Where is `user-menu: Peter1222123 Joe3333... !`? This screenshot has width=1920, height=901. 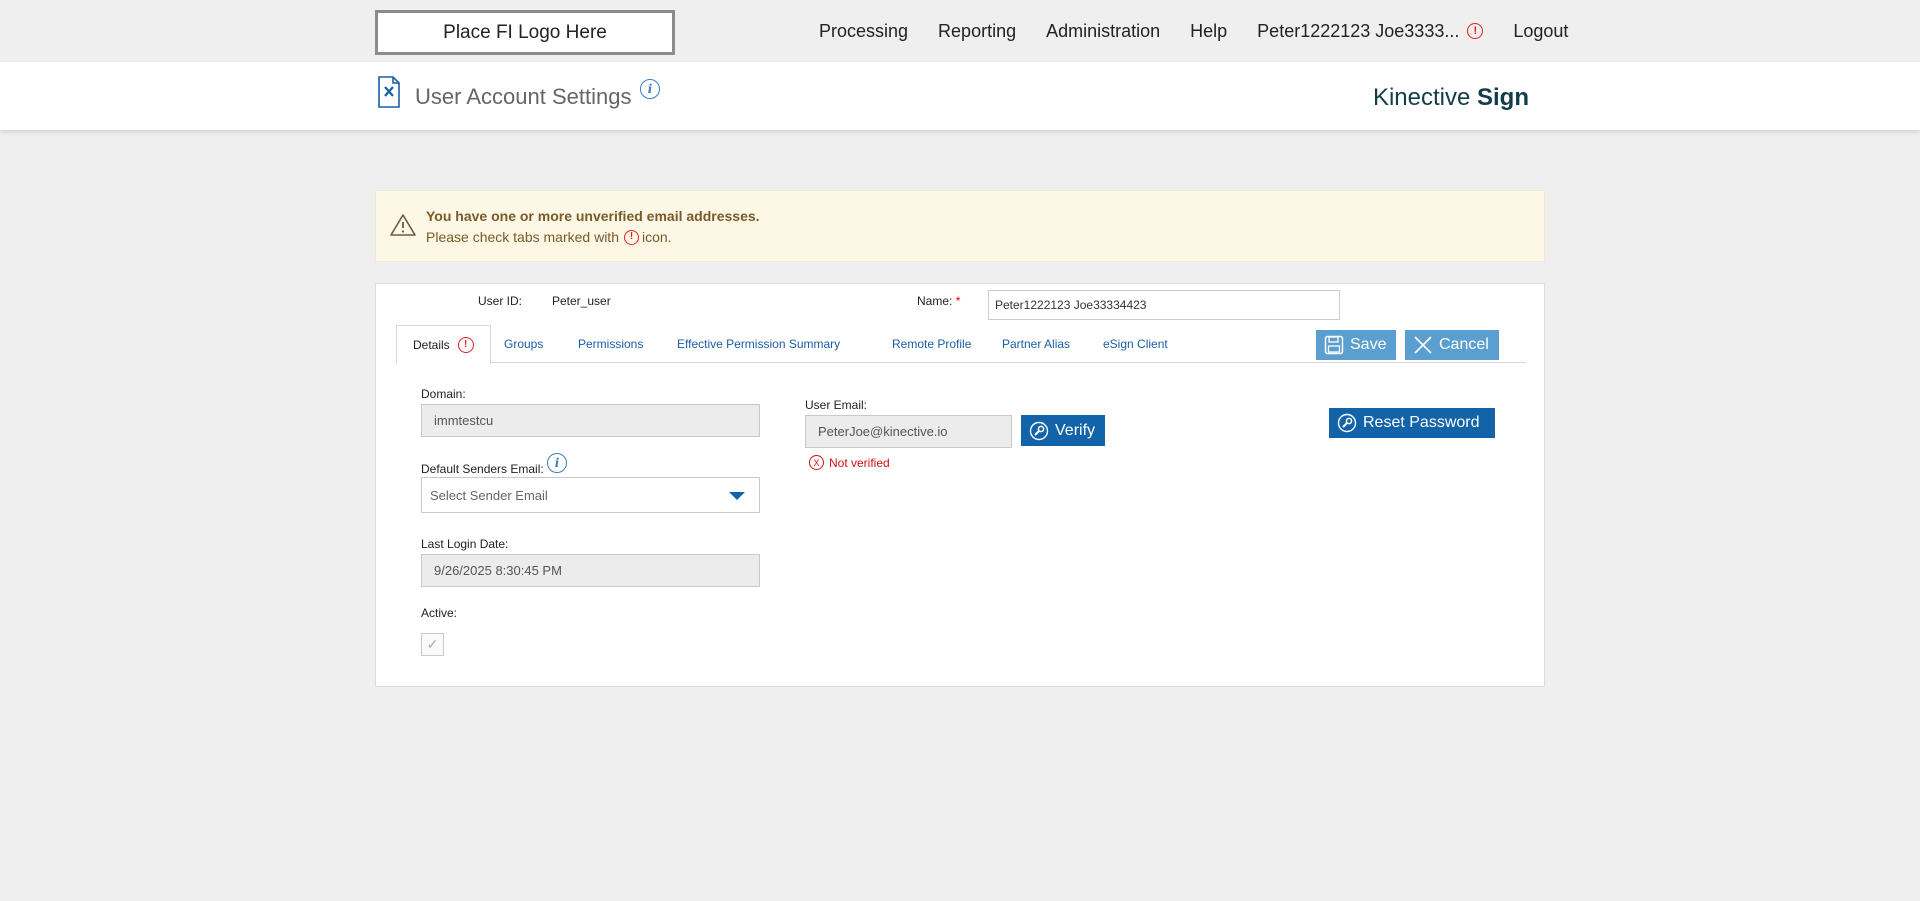
user-menu: Peter1222123 Joe3333... ! is located at coordinates (1370, 31).